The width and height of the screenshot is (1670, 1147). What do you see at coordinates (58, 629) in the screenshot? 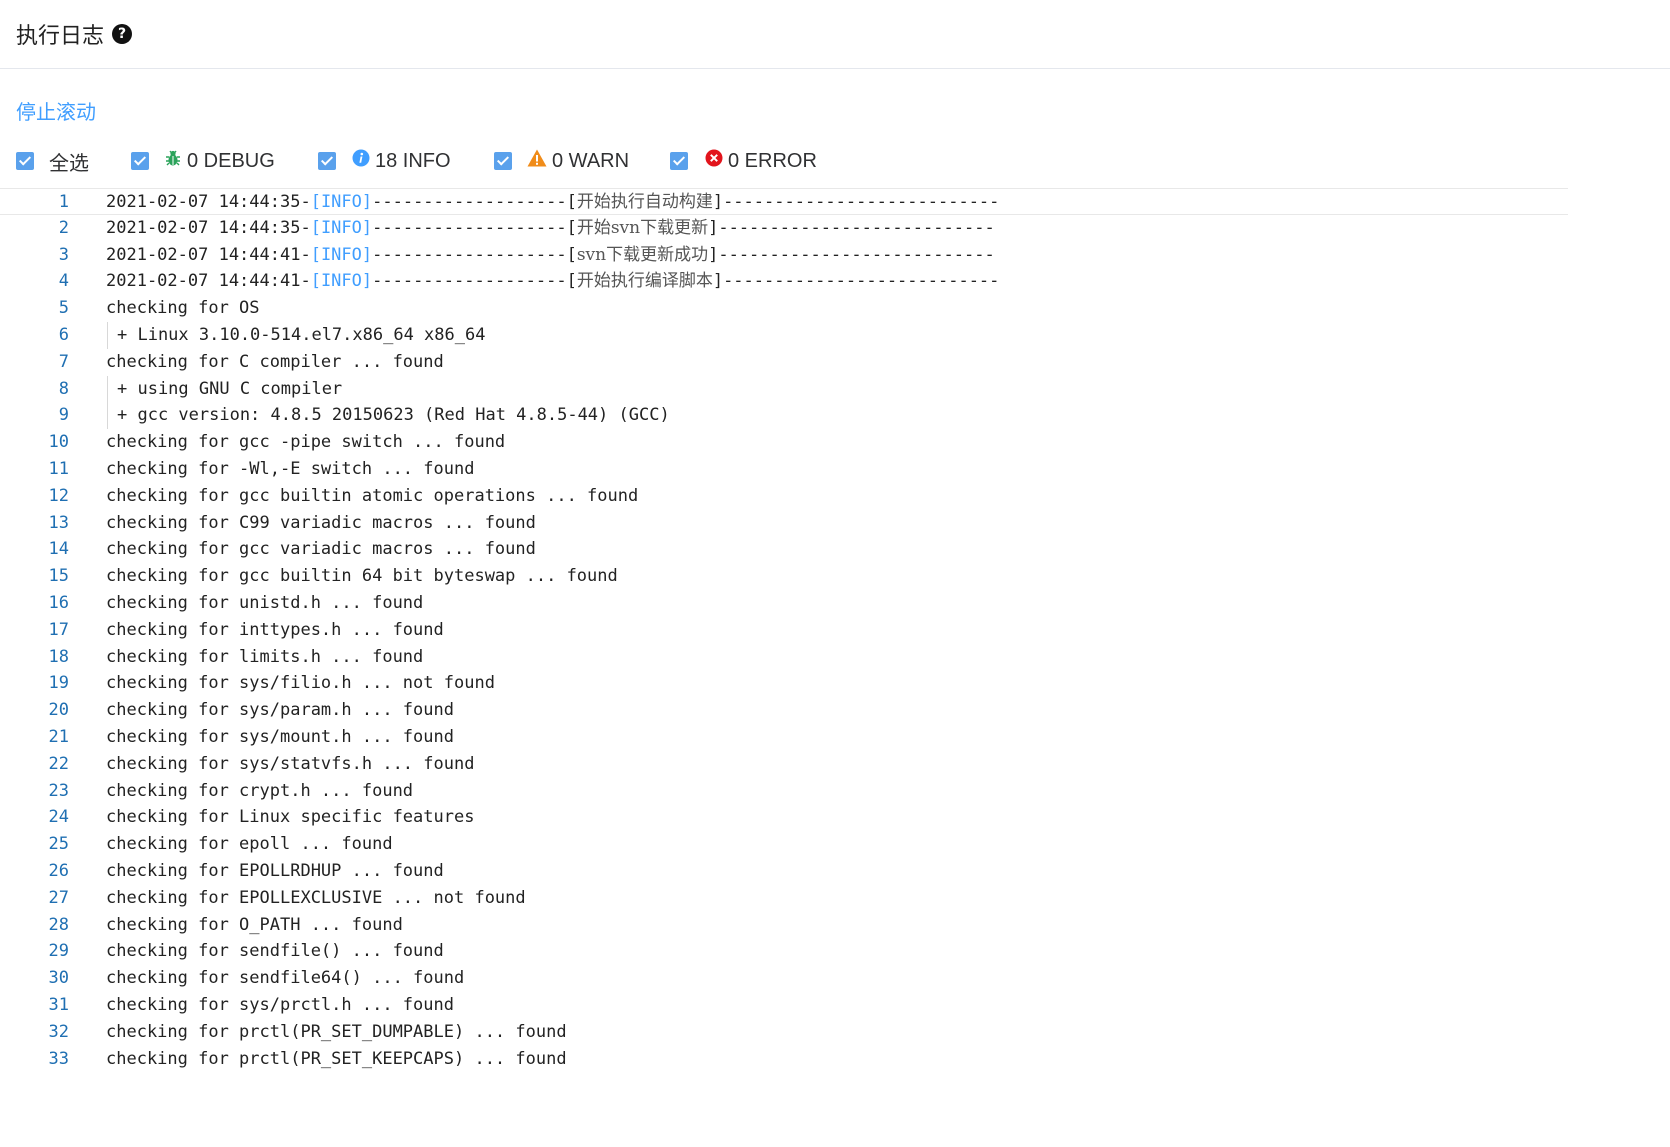
I see `line-number: 17` at bounding box center [58, 629].